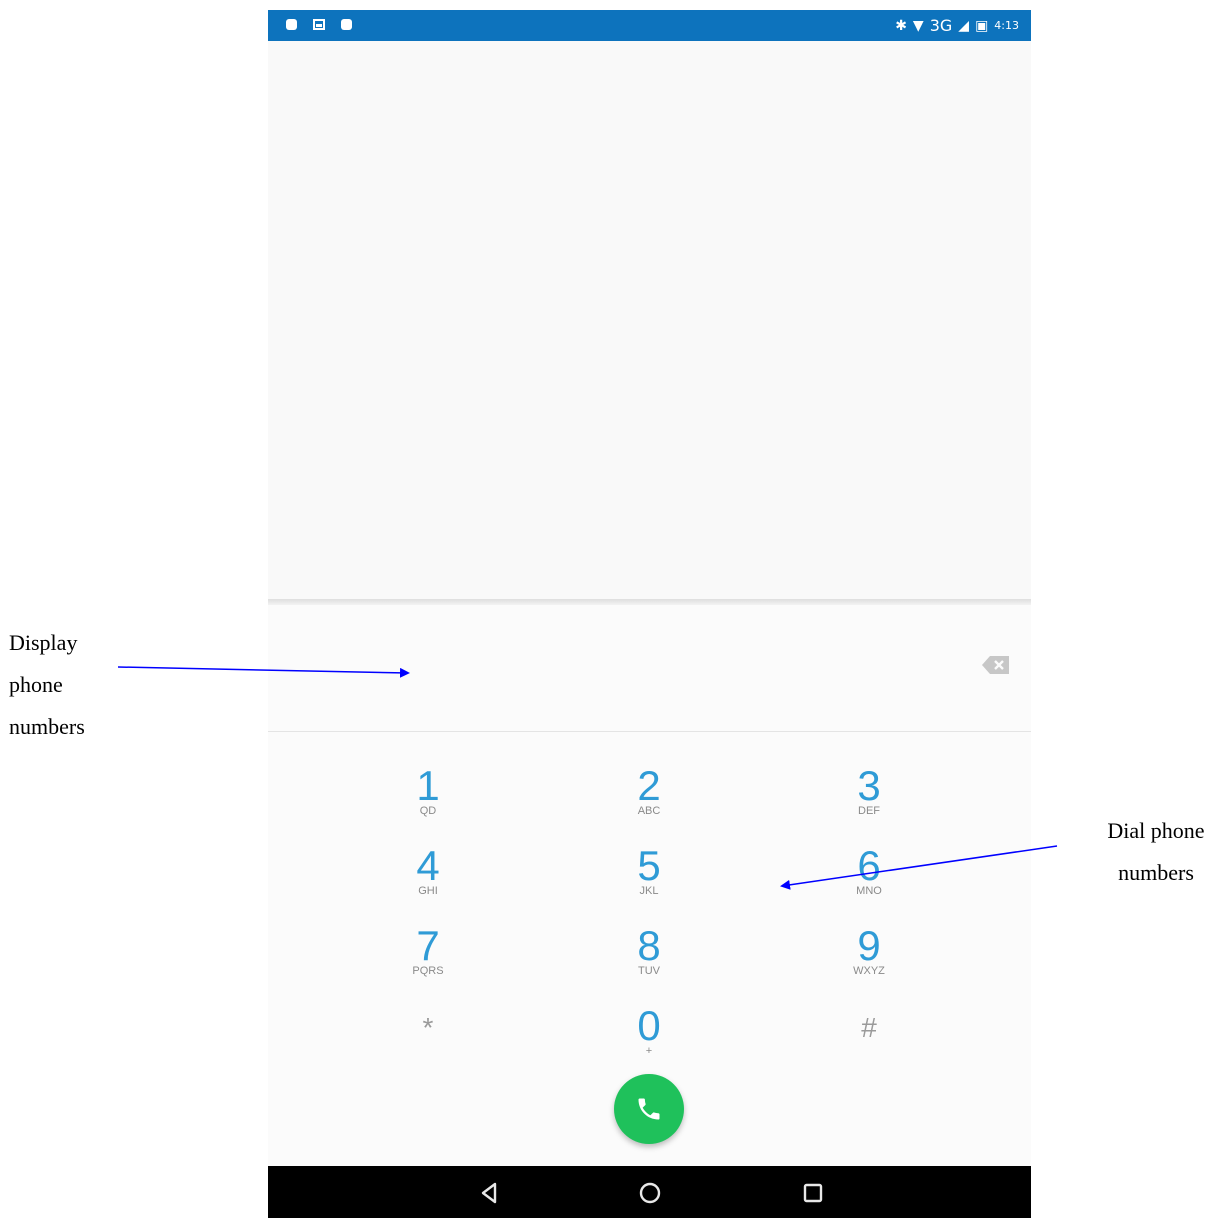 The width and height of the screenshot is (1227, 1218). I want to click on display-annotation: Display phone numbers, so click(47, 685).